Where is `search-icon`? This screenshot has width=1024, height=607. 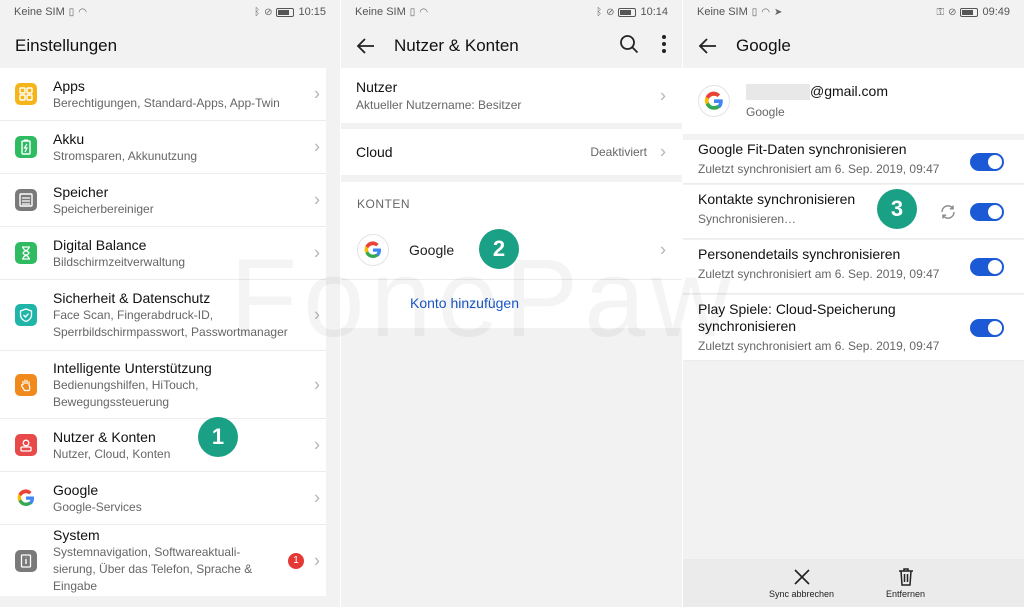
search-icon is located at coordinates (629, 46).